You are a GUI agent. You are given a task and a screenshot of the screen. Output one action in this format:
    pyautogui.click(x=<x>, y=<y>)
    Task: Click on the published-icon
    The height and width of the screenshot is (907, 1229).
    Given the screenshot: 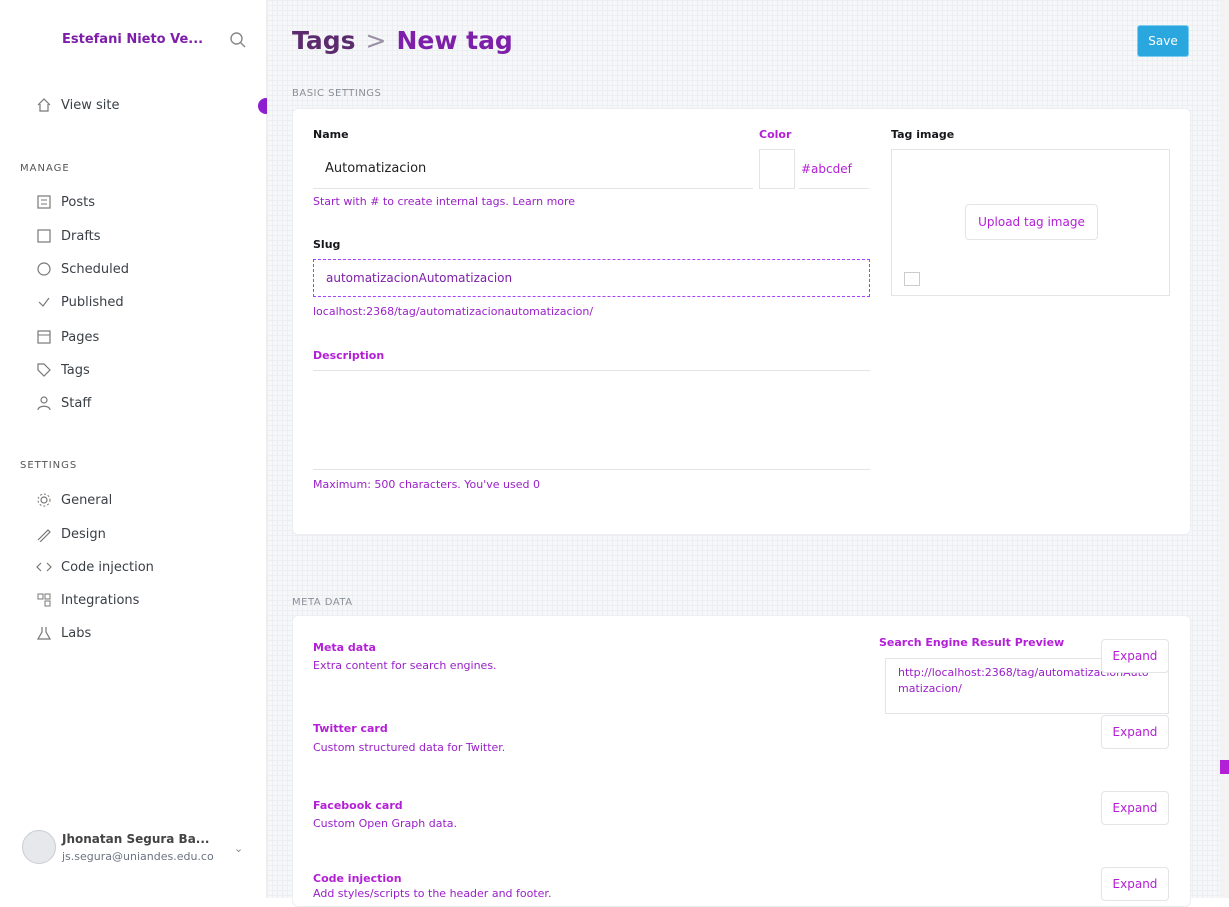 What is the action you would take?
    pyautogui.click(x=44, y=302)
    